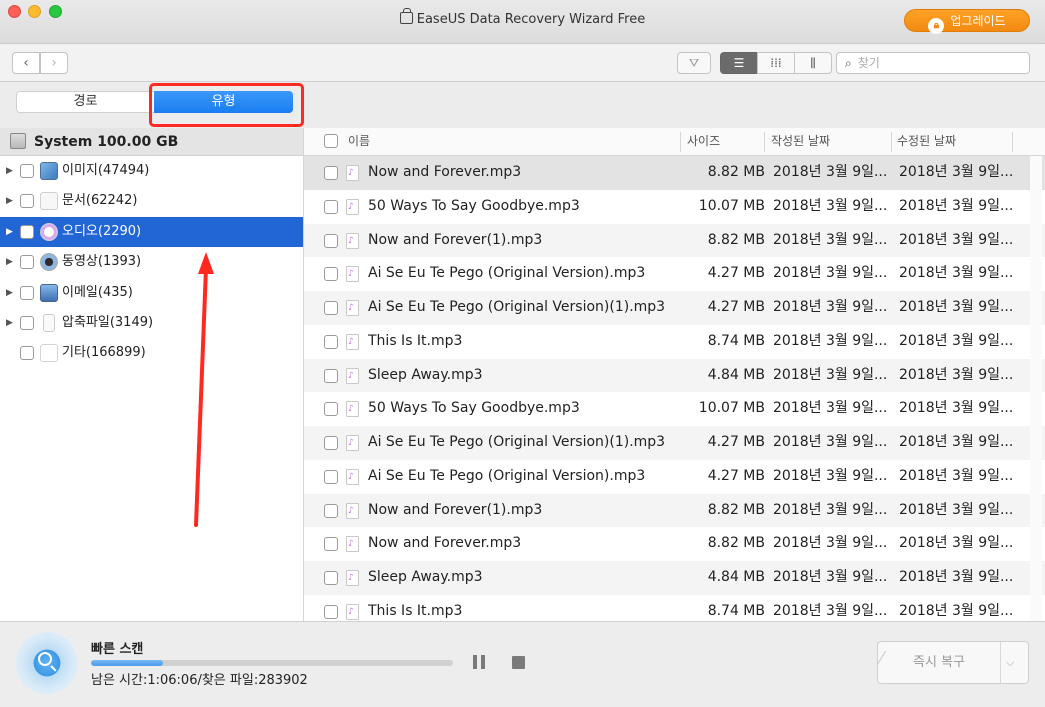  Describe the element at coordinates (953, 662) in the screenshot. I see `recover-button: ⁄ 즉시 복구 ⌵` at that location.